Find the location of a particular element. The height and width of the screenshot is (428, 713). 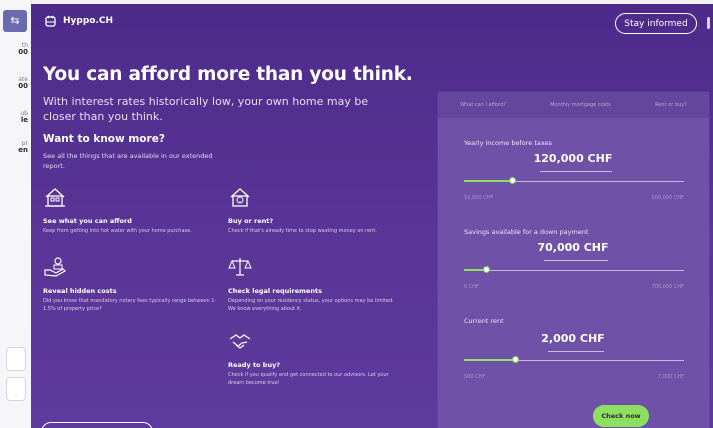

tab-rent-or-buy: Rent or buy? is located at coordinates (671, 105).